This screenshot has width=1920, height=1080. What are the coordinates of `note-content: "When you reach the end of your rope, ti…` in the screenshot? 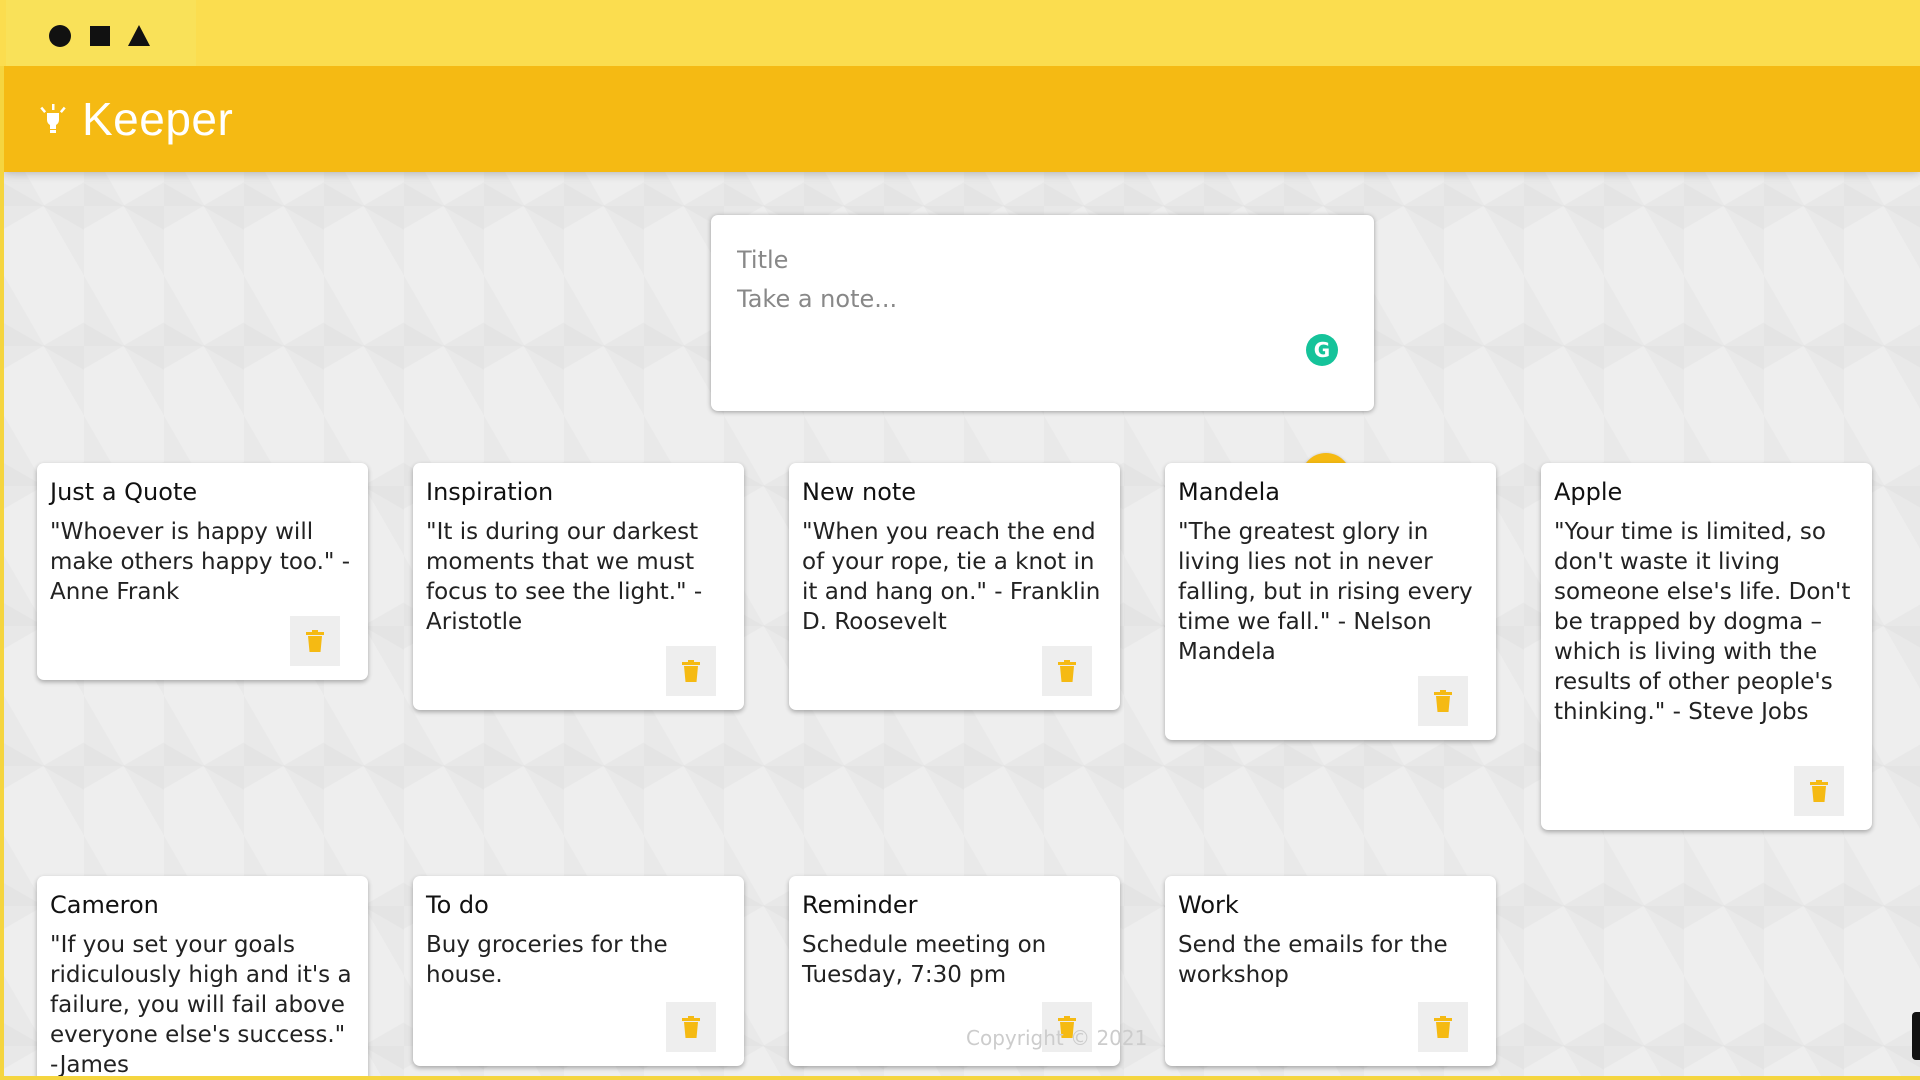 It's located at (955, 577).